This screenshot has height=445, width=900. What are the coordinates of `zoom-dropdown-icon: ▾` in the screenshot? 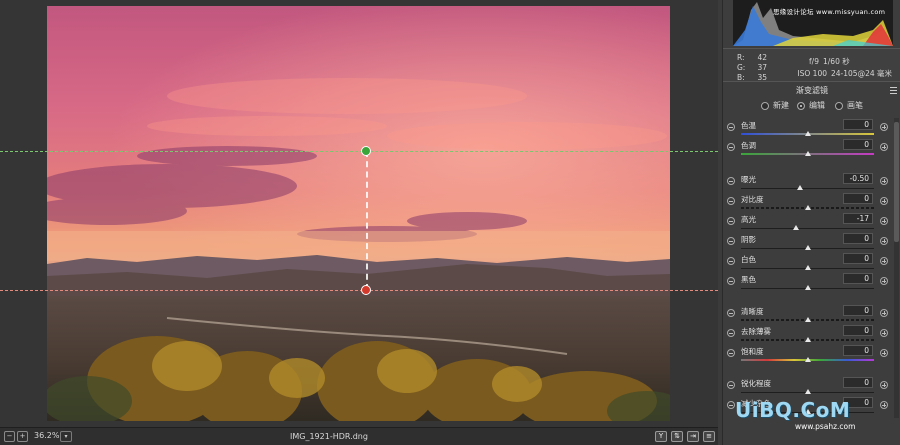 It's located at (66, 436).